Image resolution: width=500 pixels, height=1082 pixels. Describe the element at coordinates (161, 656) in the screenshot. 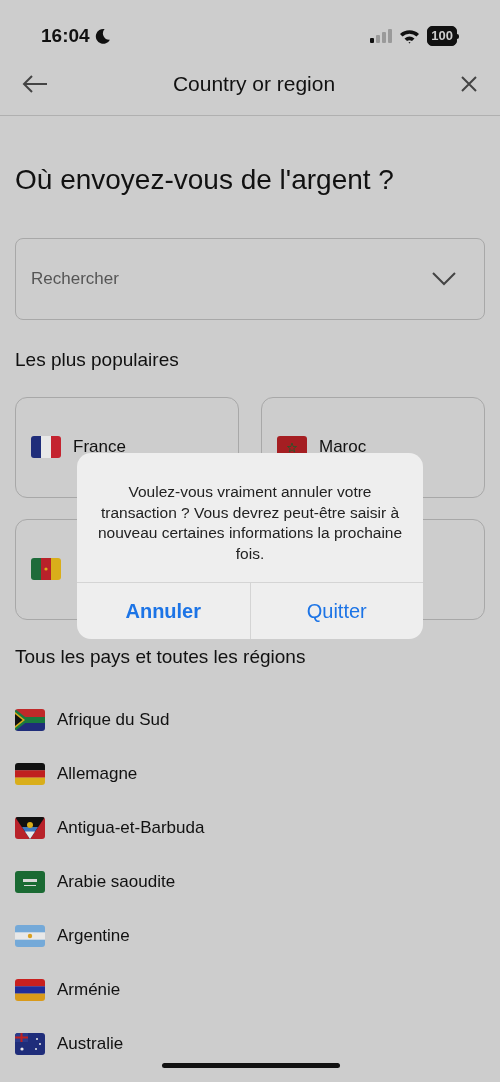

I see `section-title: Tous les pays et toutes les régions` at that location.